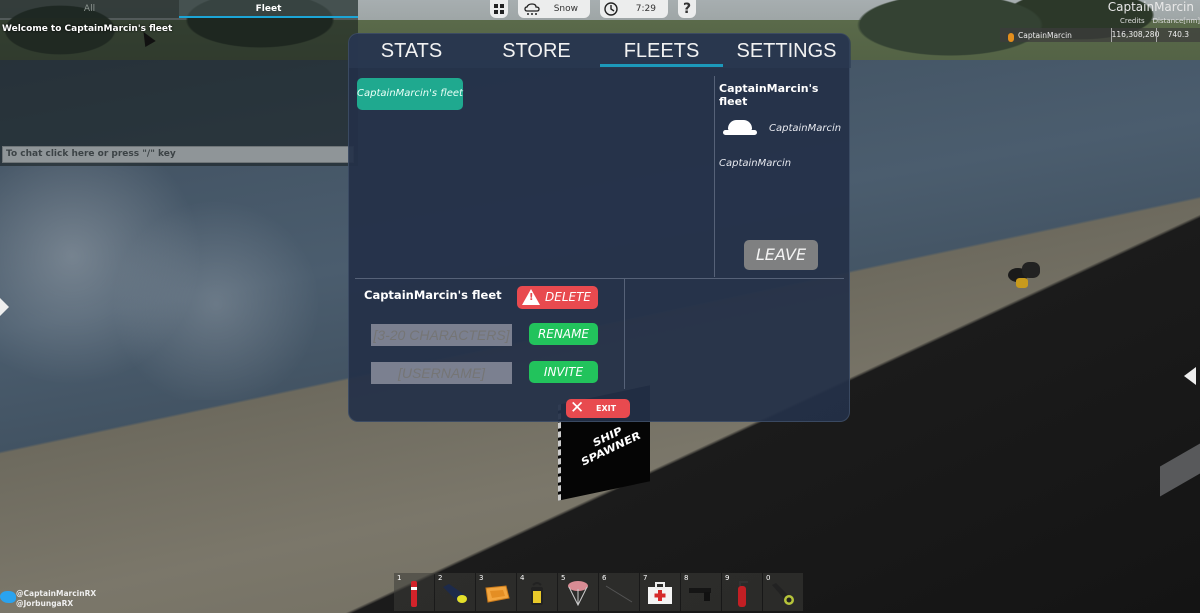 The width and height of the screenshot is (1200, 613). I want to click on parachute-icon, so click(578, 593).